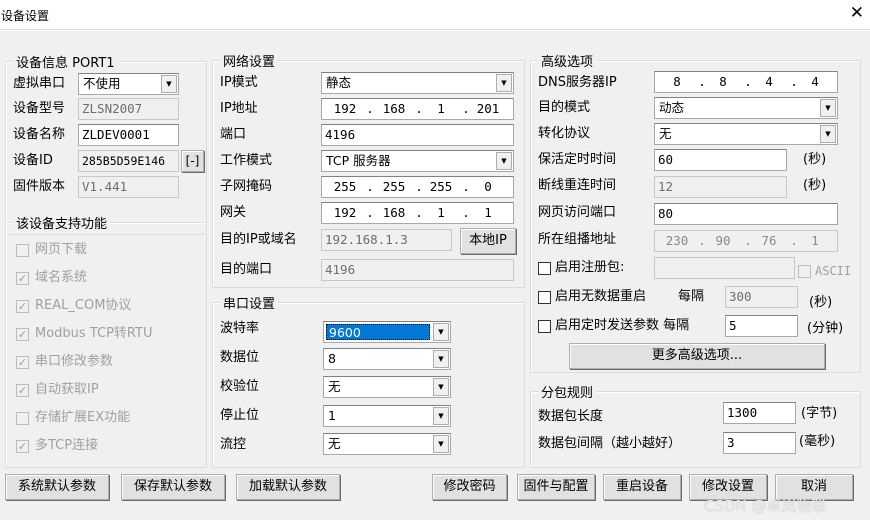 This screenshot has width=870, height=520. Describe the element at coordinates (249, 60) in the screenshot. I see `network-title: 网络设置` at that location.